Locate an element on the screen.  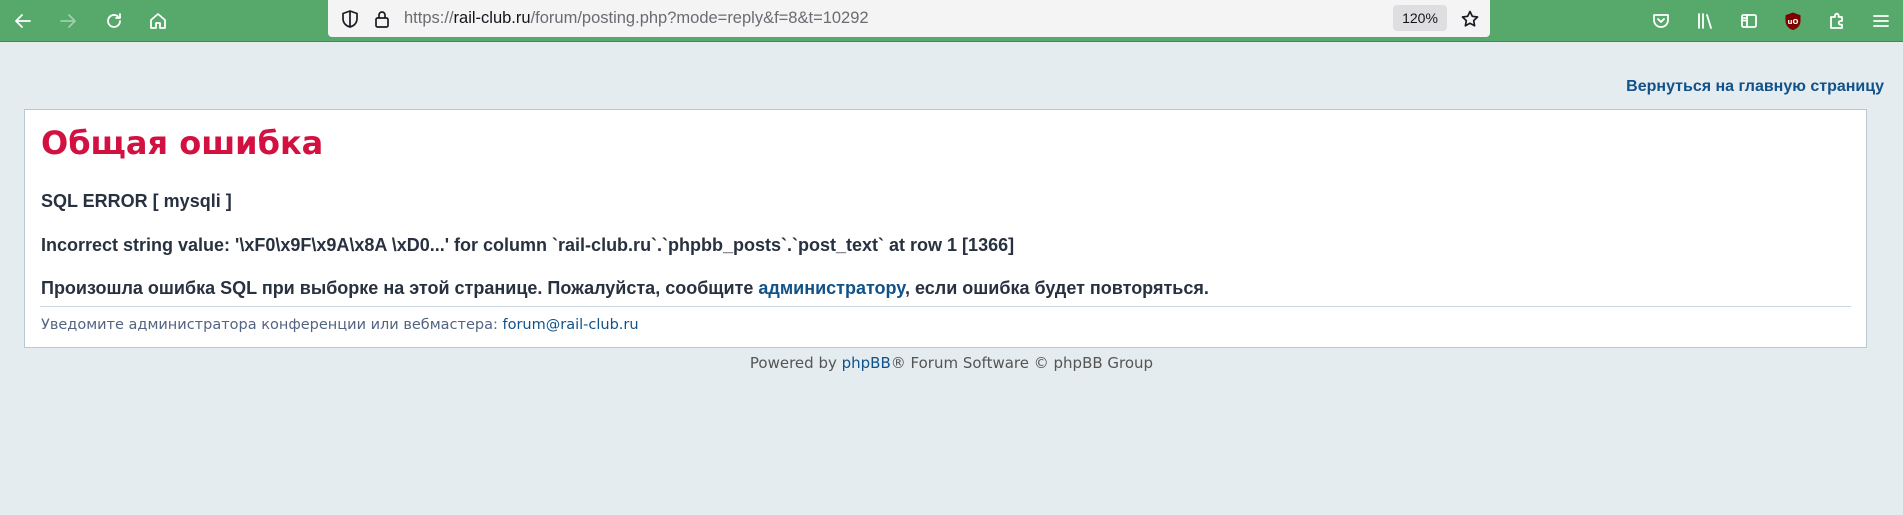
ublock-origin-icon: uO is located at coordinates (1793, 21).